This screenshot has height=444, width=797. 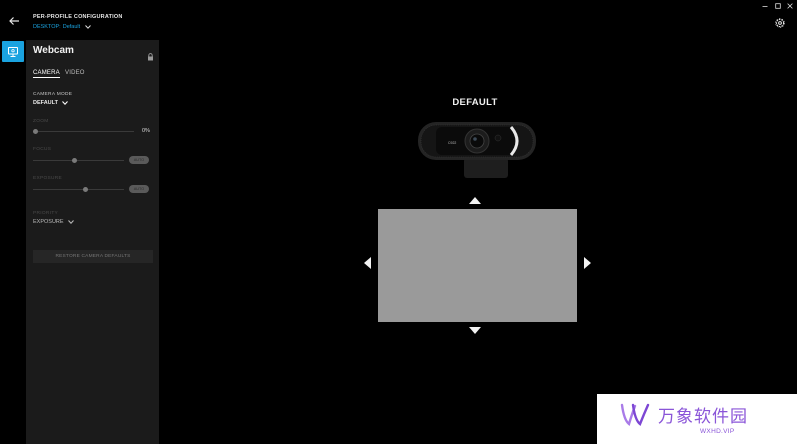 What do you see at coordinates (48, 222) in the screenshot?
I see `priority-value: EXPOSURE` at bounding box center [48, 222].